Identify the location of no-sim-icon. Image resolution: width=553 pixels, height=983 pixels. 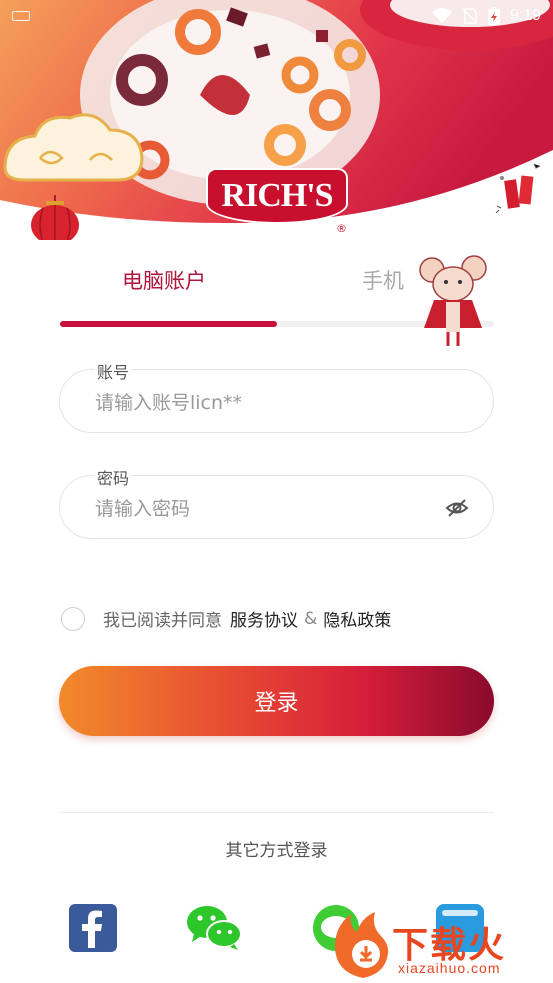
(470, 16).